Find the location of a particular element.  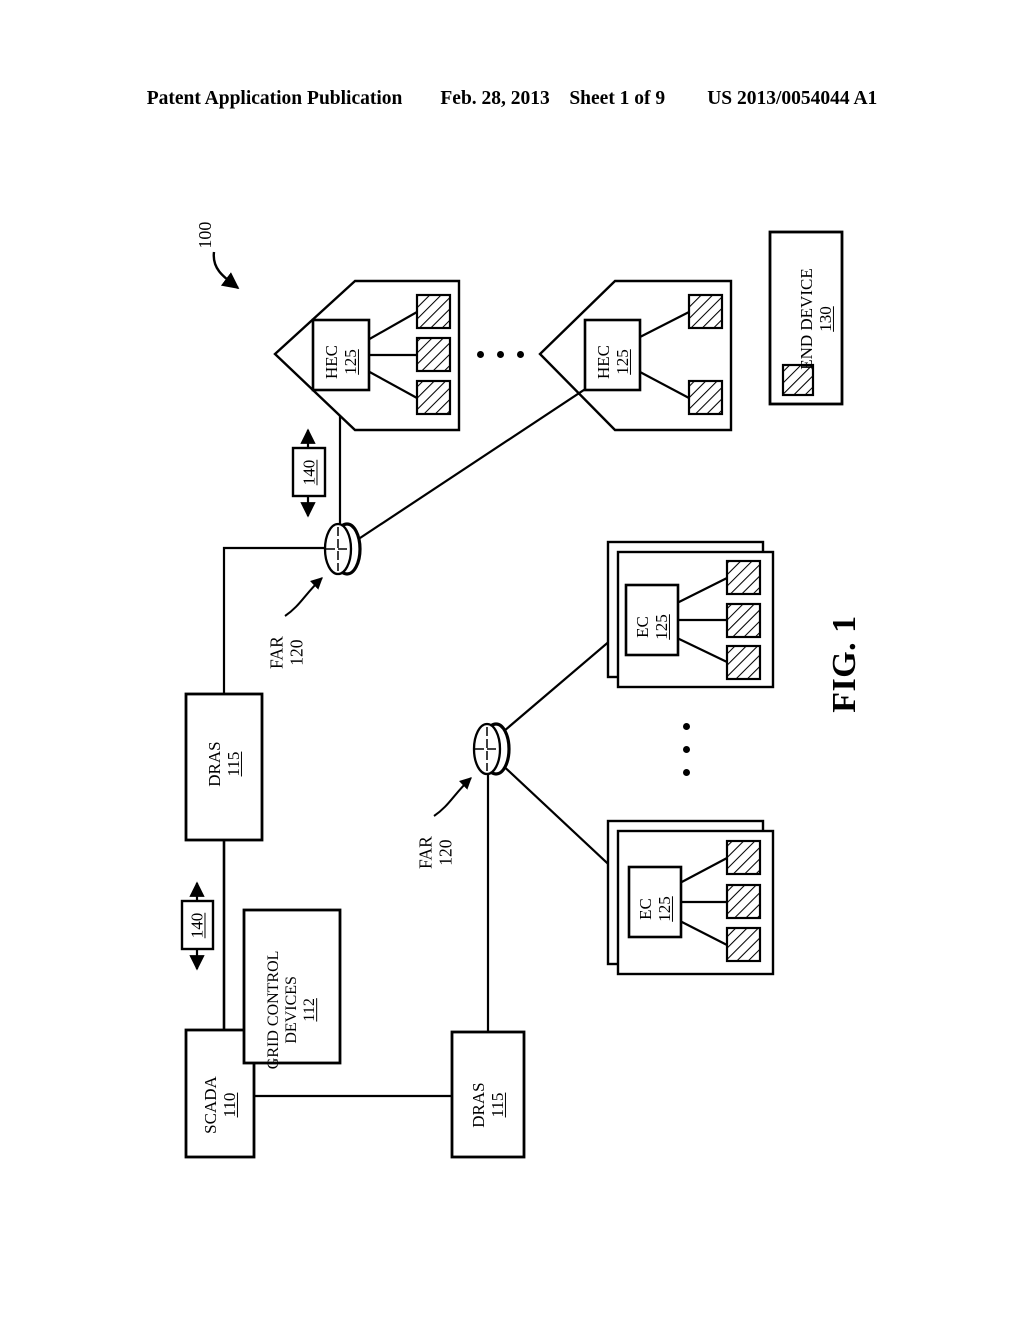

dras-upper-label: DRAS 115 is located at coordinates (224, 764).